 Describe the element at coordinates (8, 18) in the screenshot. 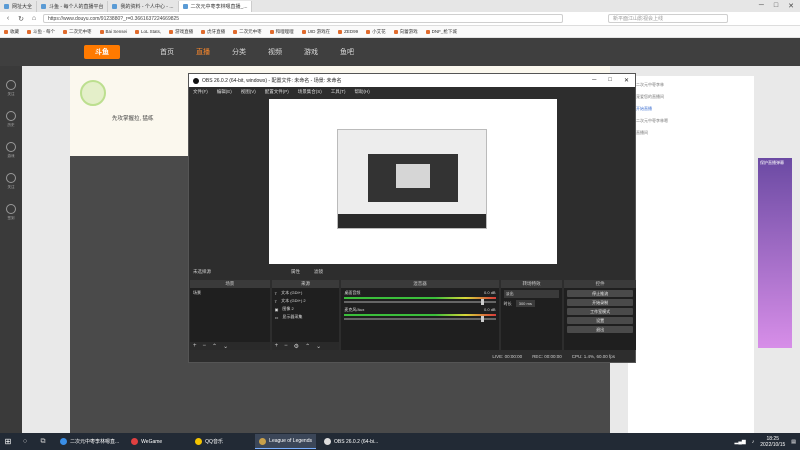

I see `back-icon: ‹` at that location.